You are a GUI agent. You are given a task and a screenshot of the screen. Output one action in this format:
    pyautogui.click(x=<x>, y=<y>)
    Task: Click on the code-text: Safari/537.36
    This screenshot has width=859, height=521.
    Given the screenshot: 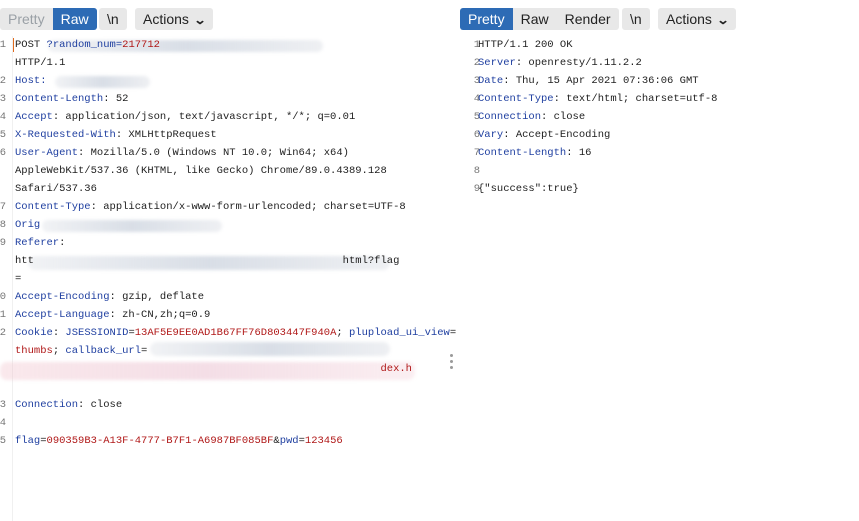 What is the action you would take?
    pyautogui.click(x=56, y=189)
    